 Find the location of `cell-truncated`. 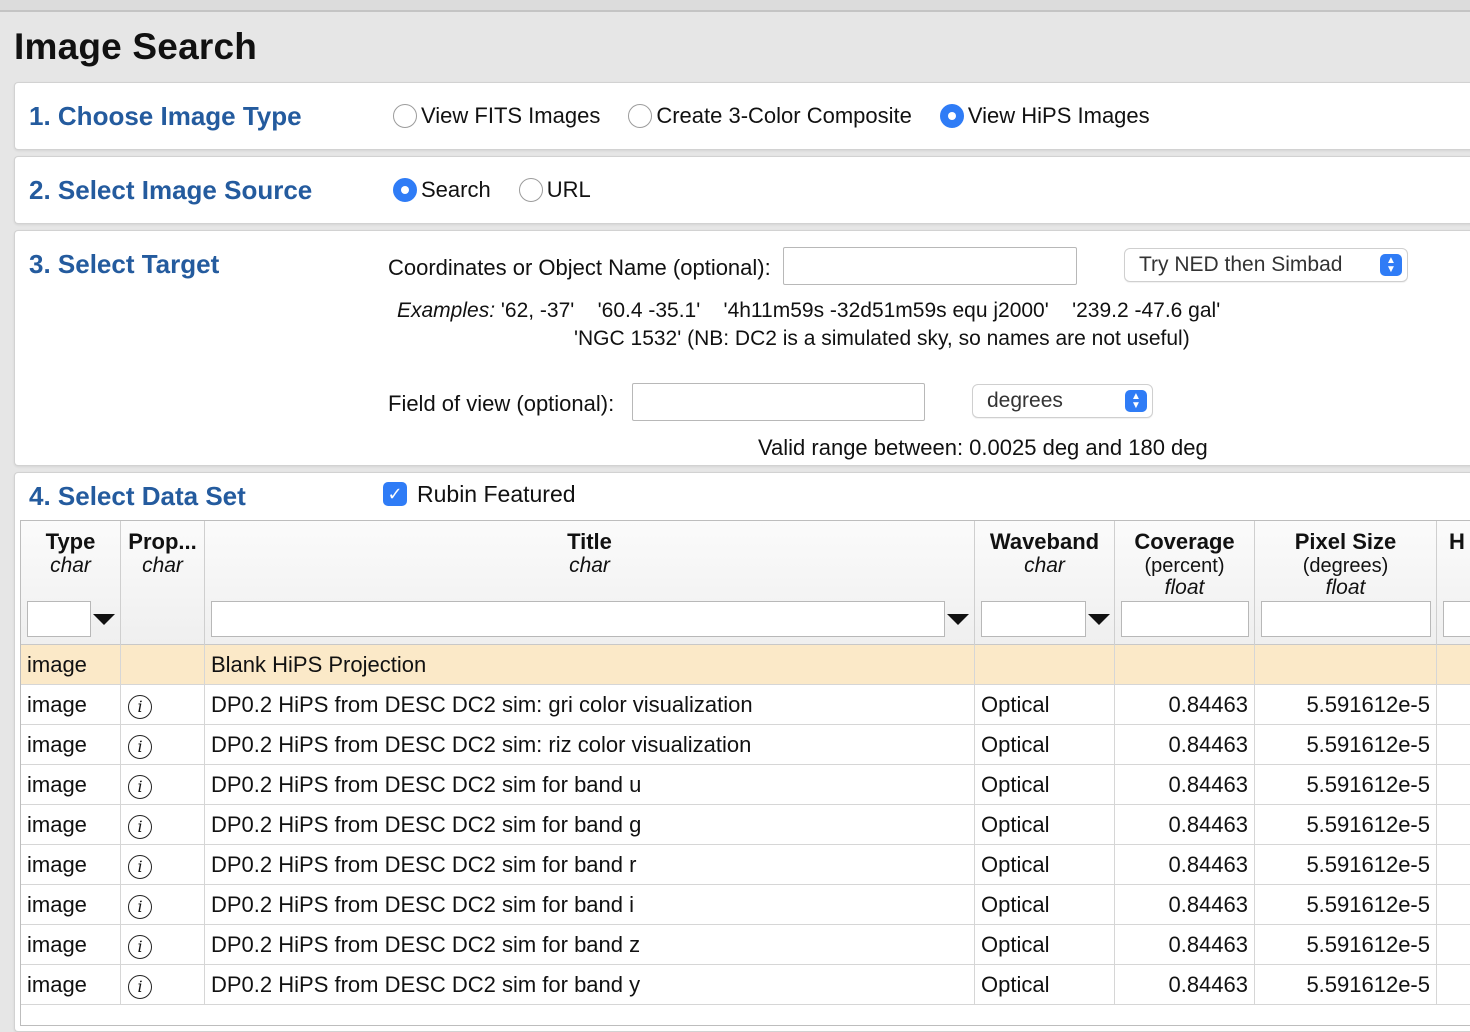

cell-truncated is located at coordinates (1453, 705).